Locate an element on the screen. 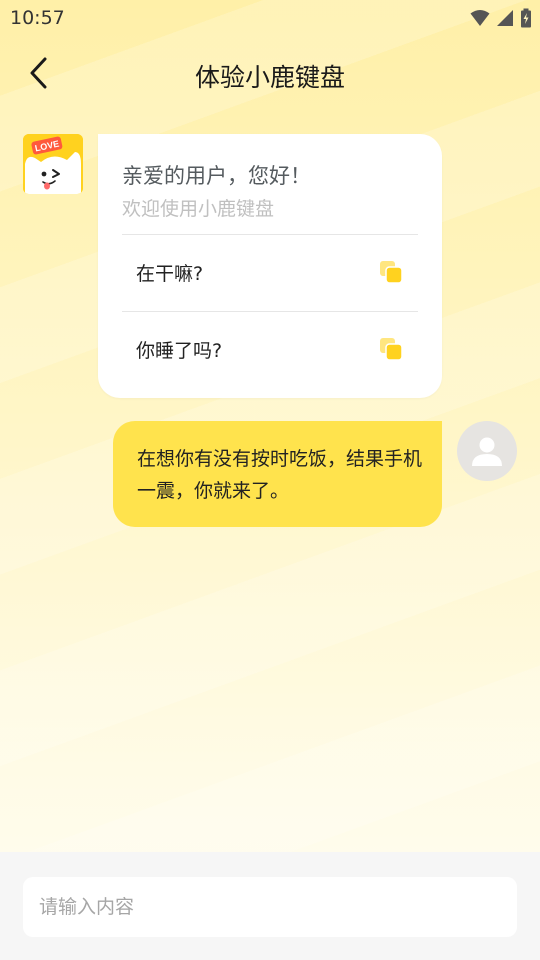 This screenshot has height=960, width=540. cat-mascot-icon: LOVE is located at coordinates (53, 164).